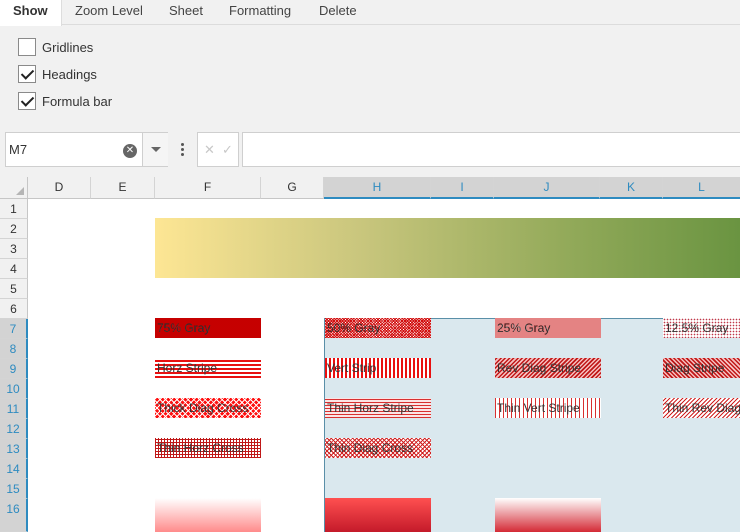 This screenshot has height=532, width=740. Describe the element at coordinates (109, 12) in the screenshot. I see `tab-zoom-level: Zoom Level` at that location.